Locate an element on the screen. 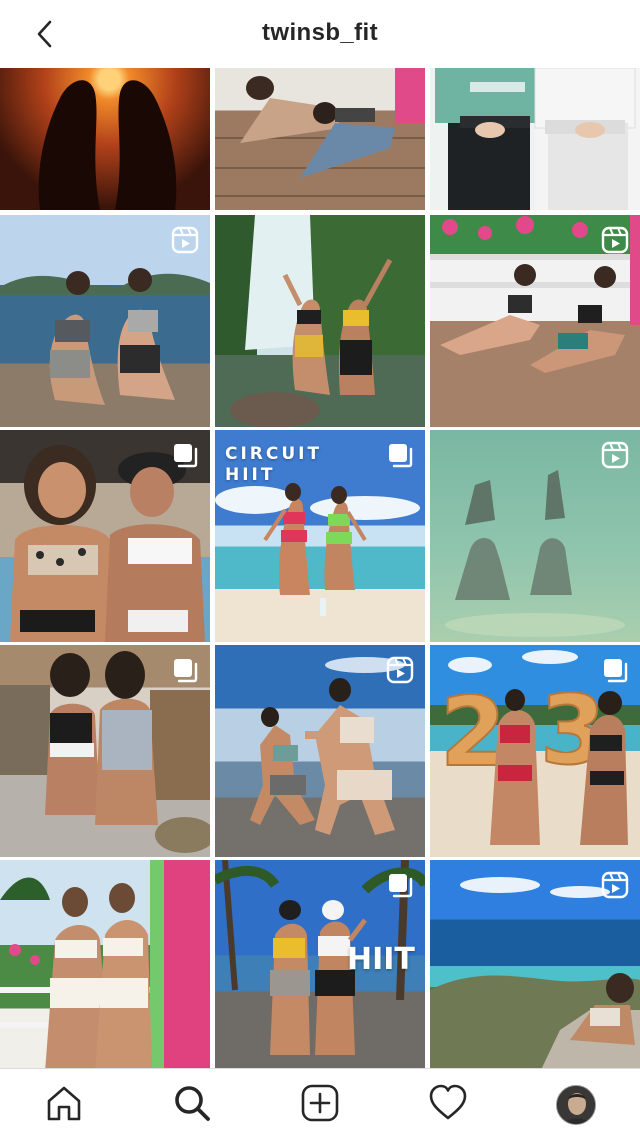  grid-tile-hiit-palms: HIIT is located at coordinates (320, 966).